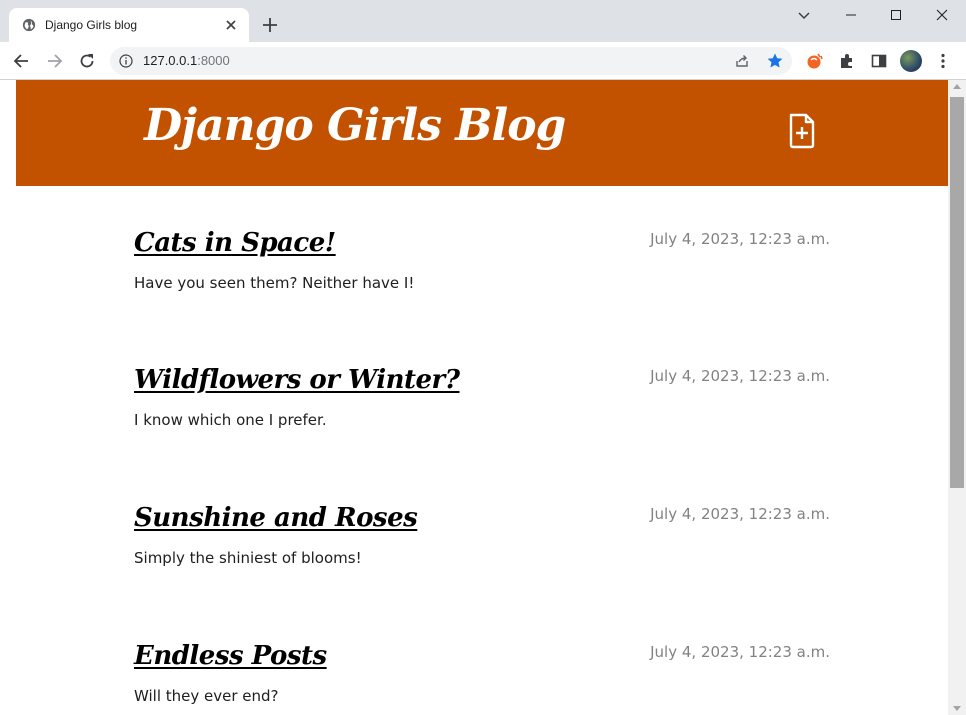 The height and width of the screenshot is (715, 966). What do you see at coordinates (847, 61) in the screenshot?
I see `extensions-puzzle-icon` at bounding box center [847, 61].